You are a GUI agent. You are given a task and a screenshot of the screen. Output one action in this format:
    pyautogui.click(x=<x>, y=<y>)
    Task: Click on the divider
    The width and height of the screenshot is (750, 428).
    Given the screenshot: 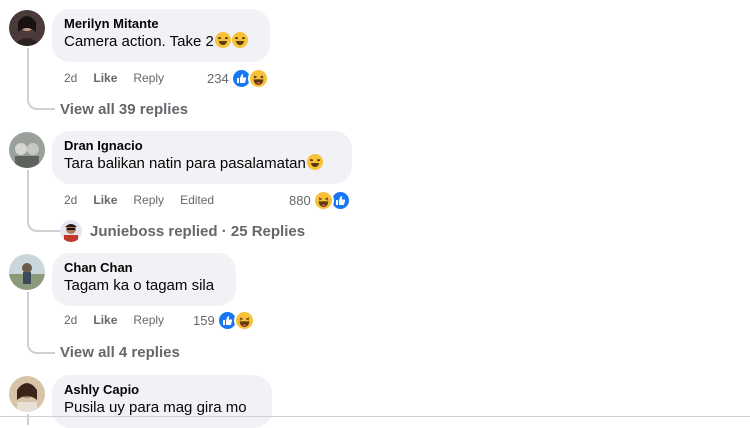 What is the action you would take?
    pyautogui.click(x=375, y=416)
    